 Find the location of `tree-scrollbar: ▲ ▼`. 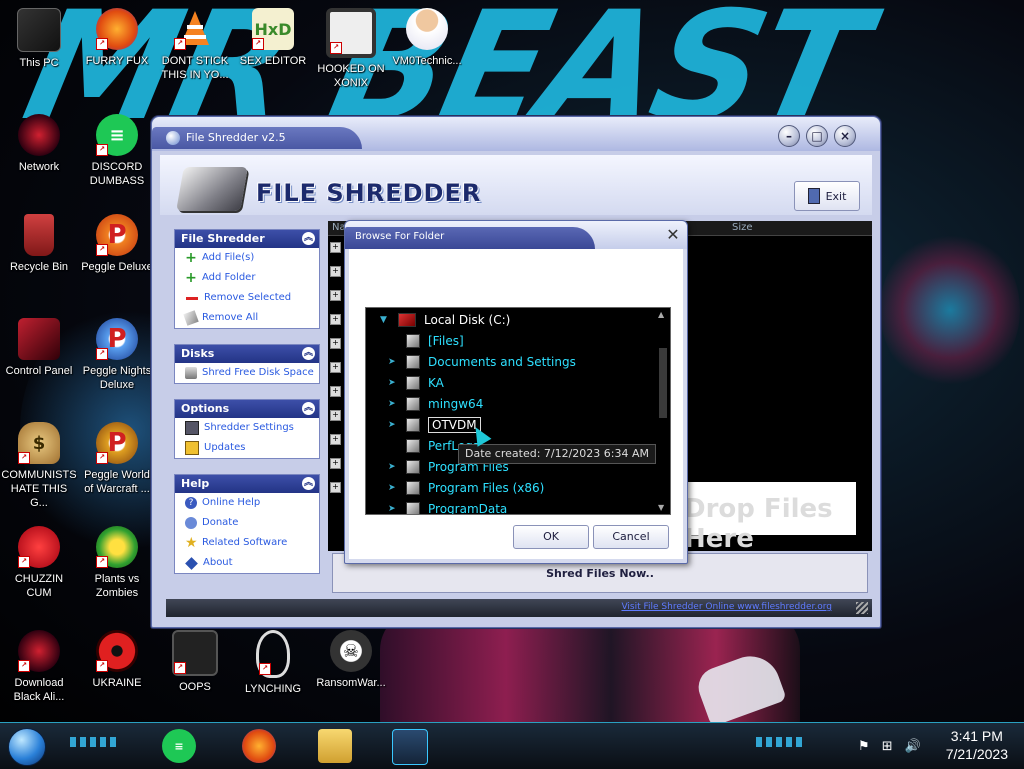

tree-scrollbar: ▲ ▼ is located at coordinates (663, 411).